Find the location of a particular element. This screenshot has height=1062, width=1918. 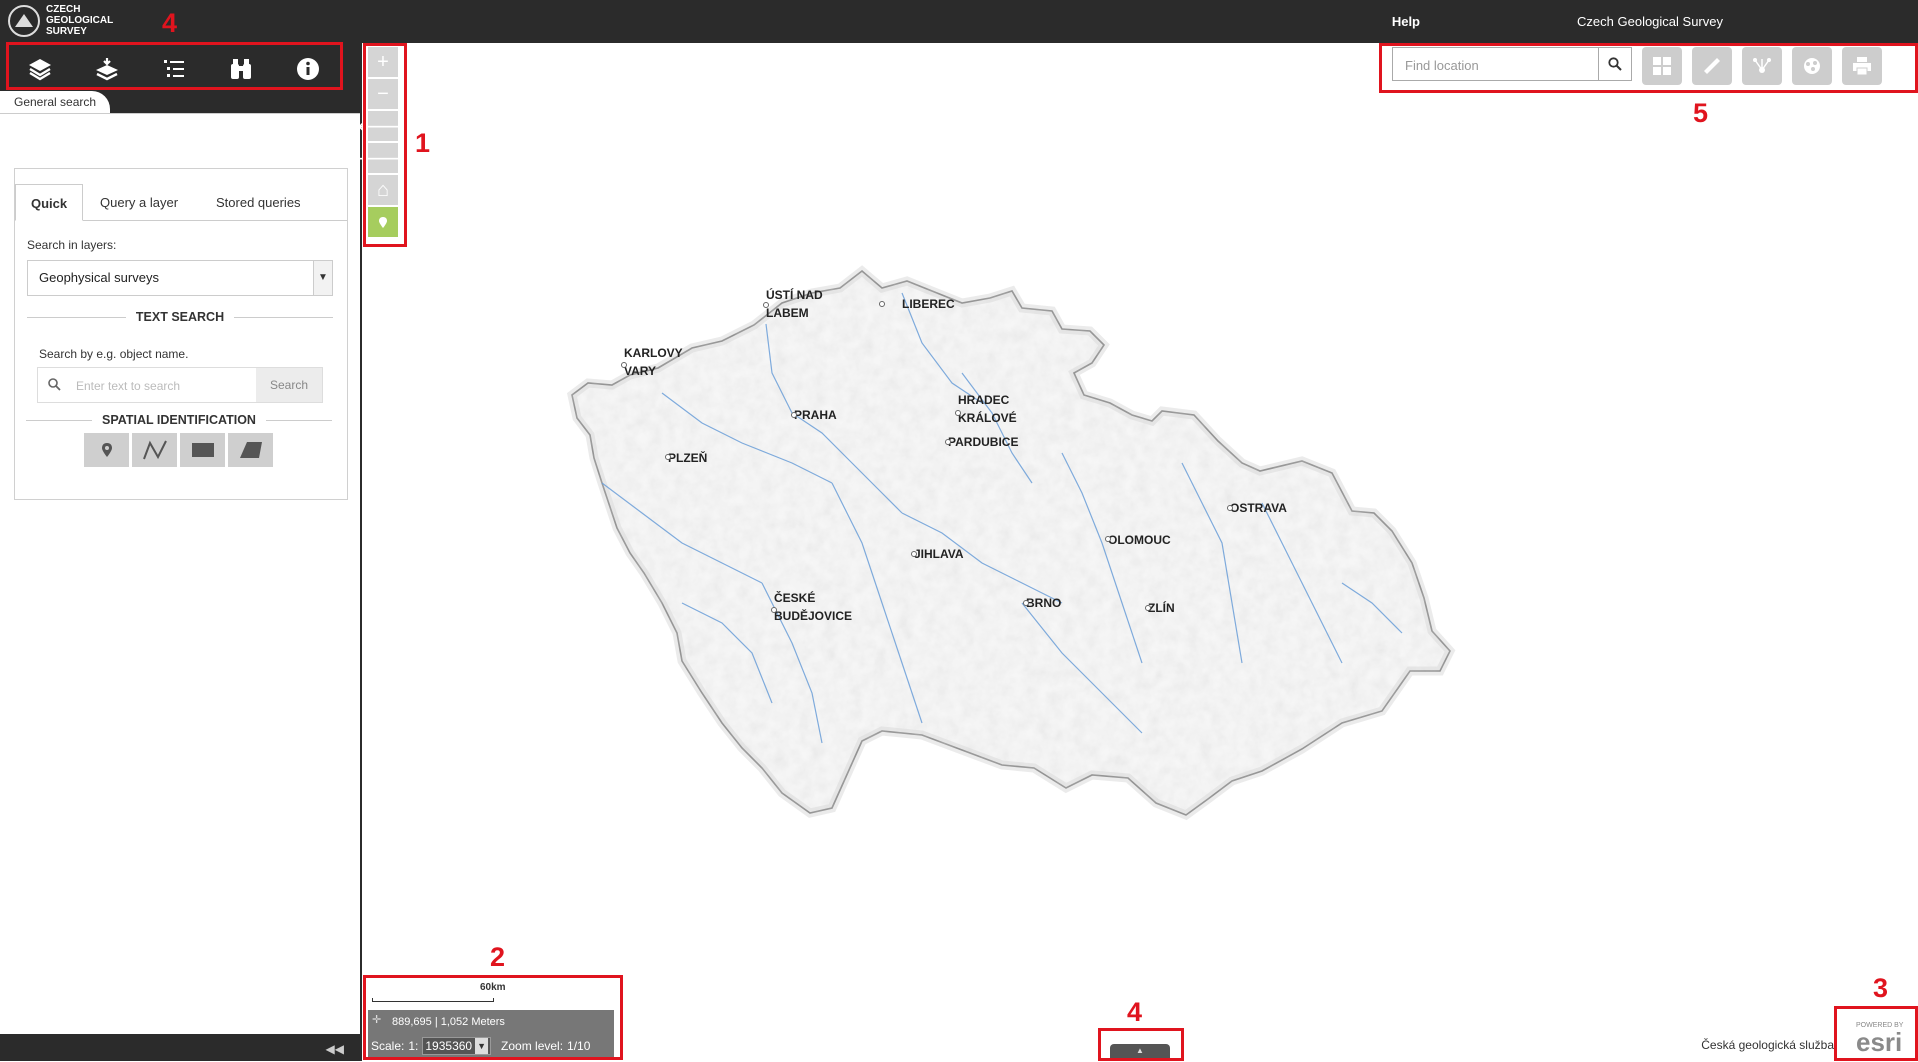

panel-toolbar is located at coordinates (174, 69).